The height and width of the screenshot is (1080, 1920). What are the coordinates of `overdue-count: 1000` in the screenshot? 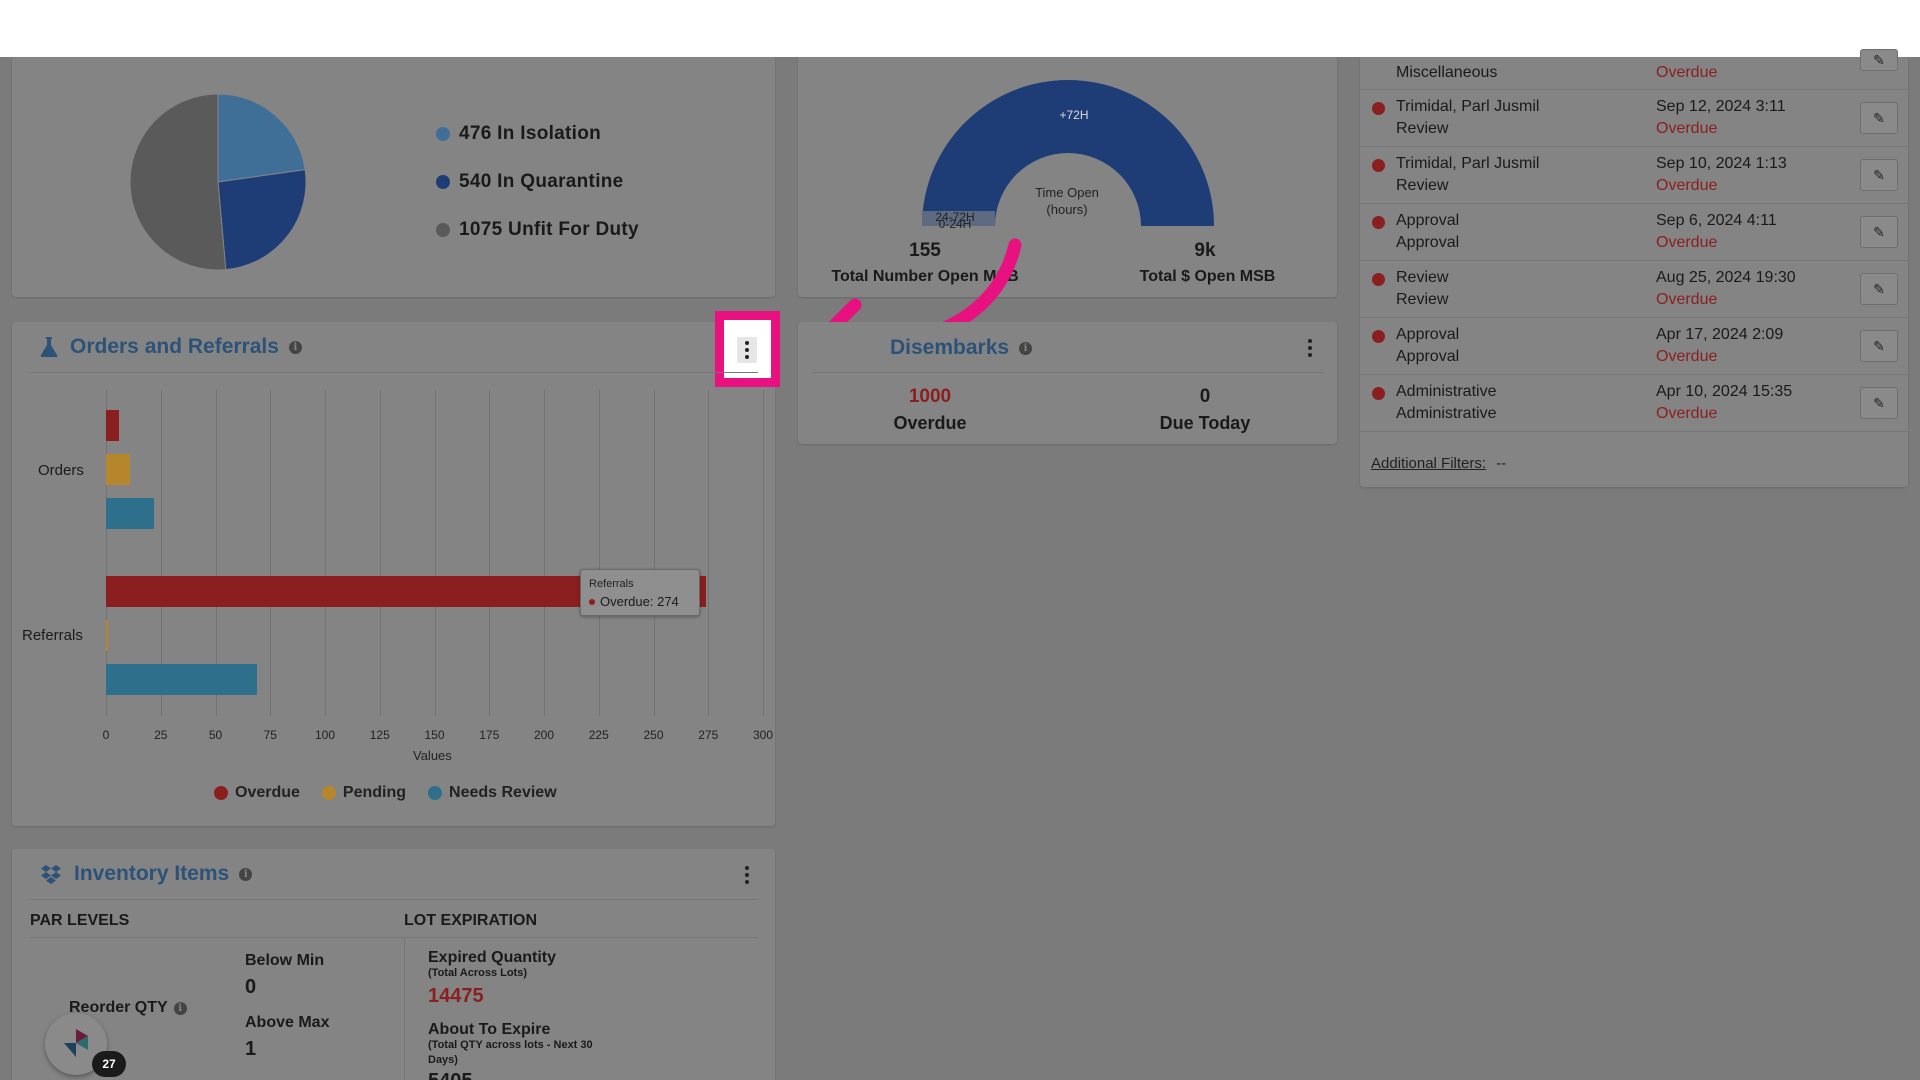 It's located at (930, 397).